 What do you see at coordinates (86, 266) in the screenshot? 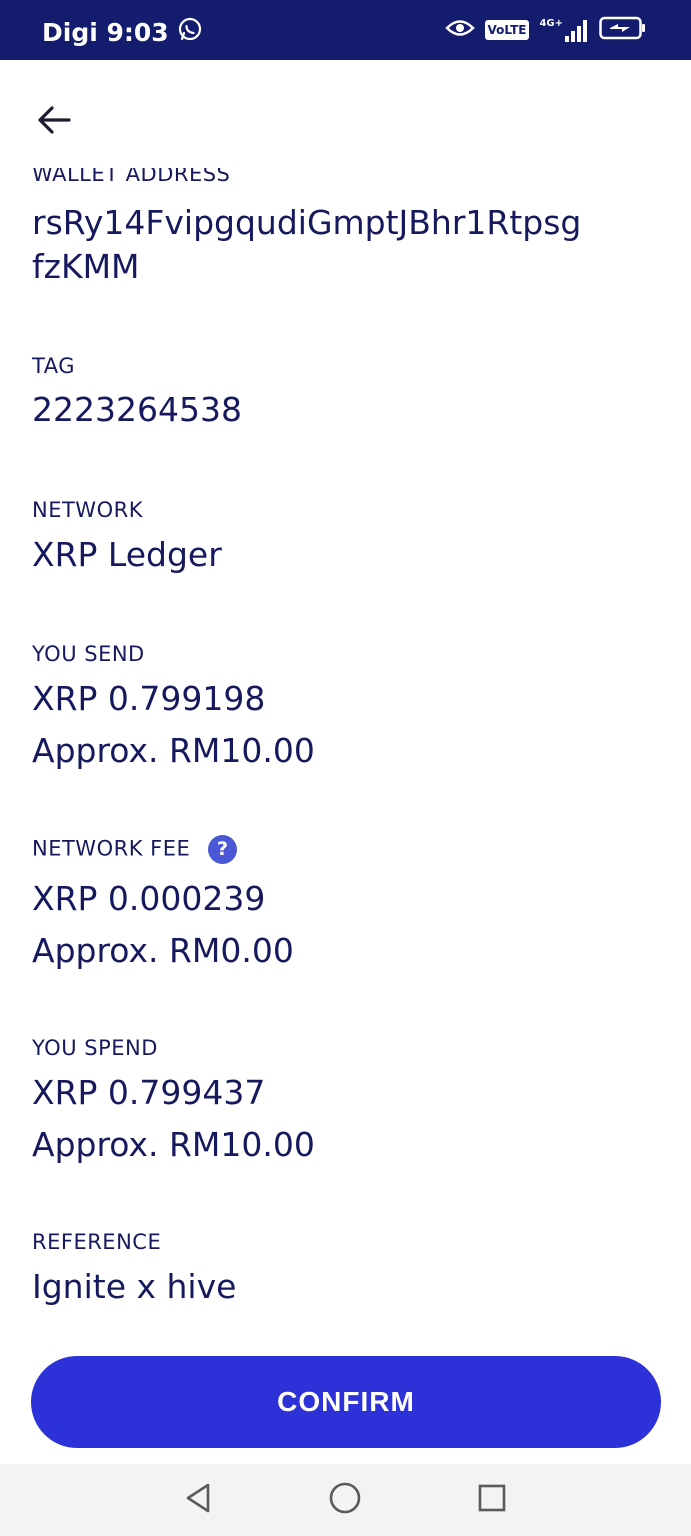
I see `wallet-address-line-2: fzKMM` at bounding box center [86, 266].